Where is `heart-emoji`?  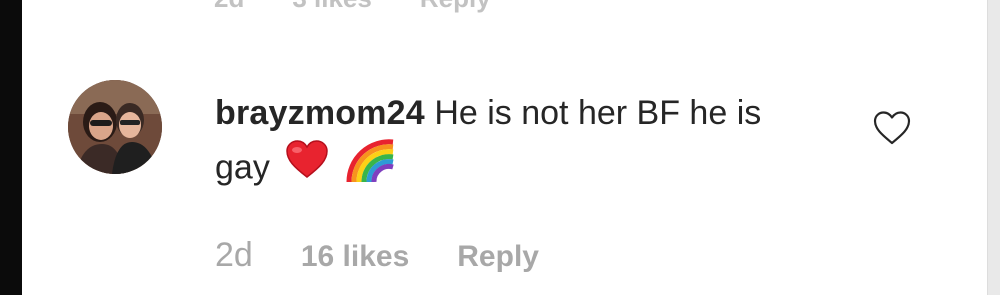
heart-emoji is located at coordinates (307, 166).